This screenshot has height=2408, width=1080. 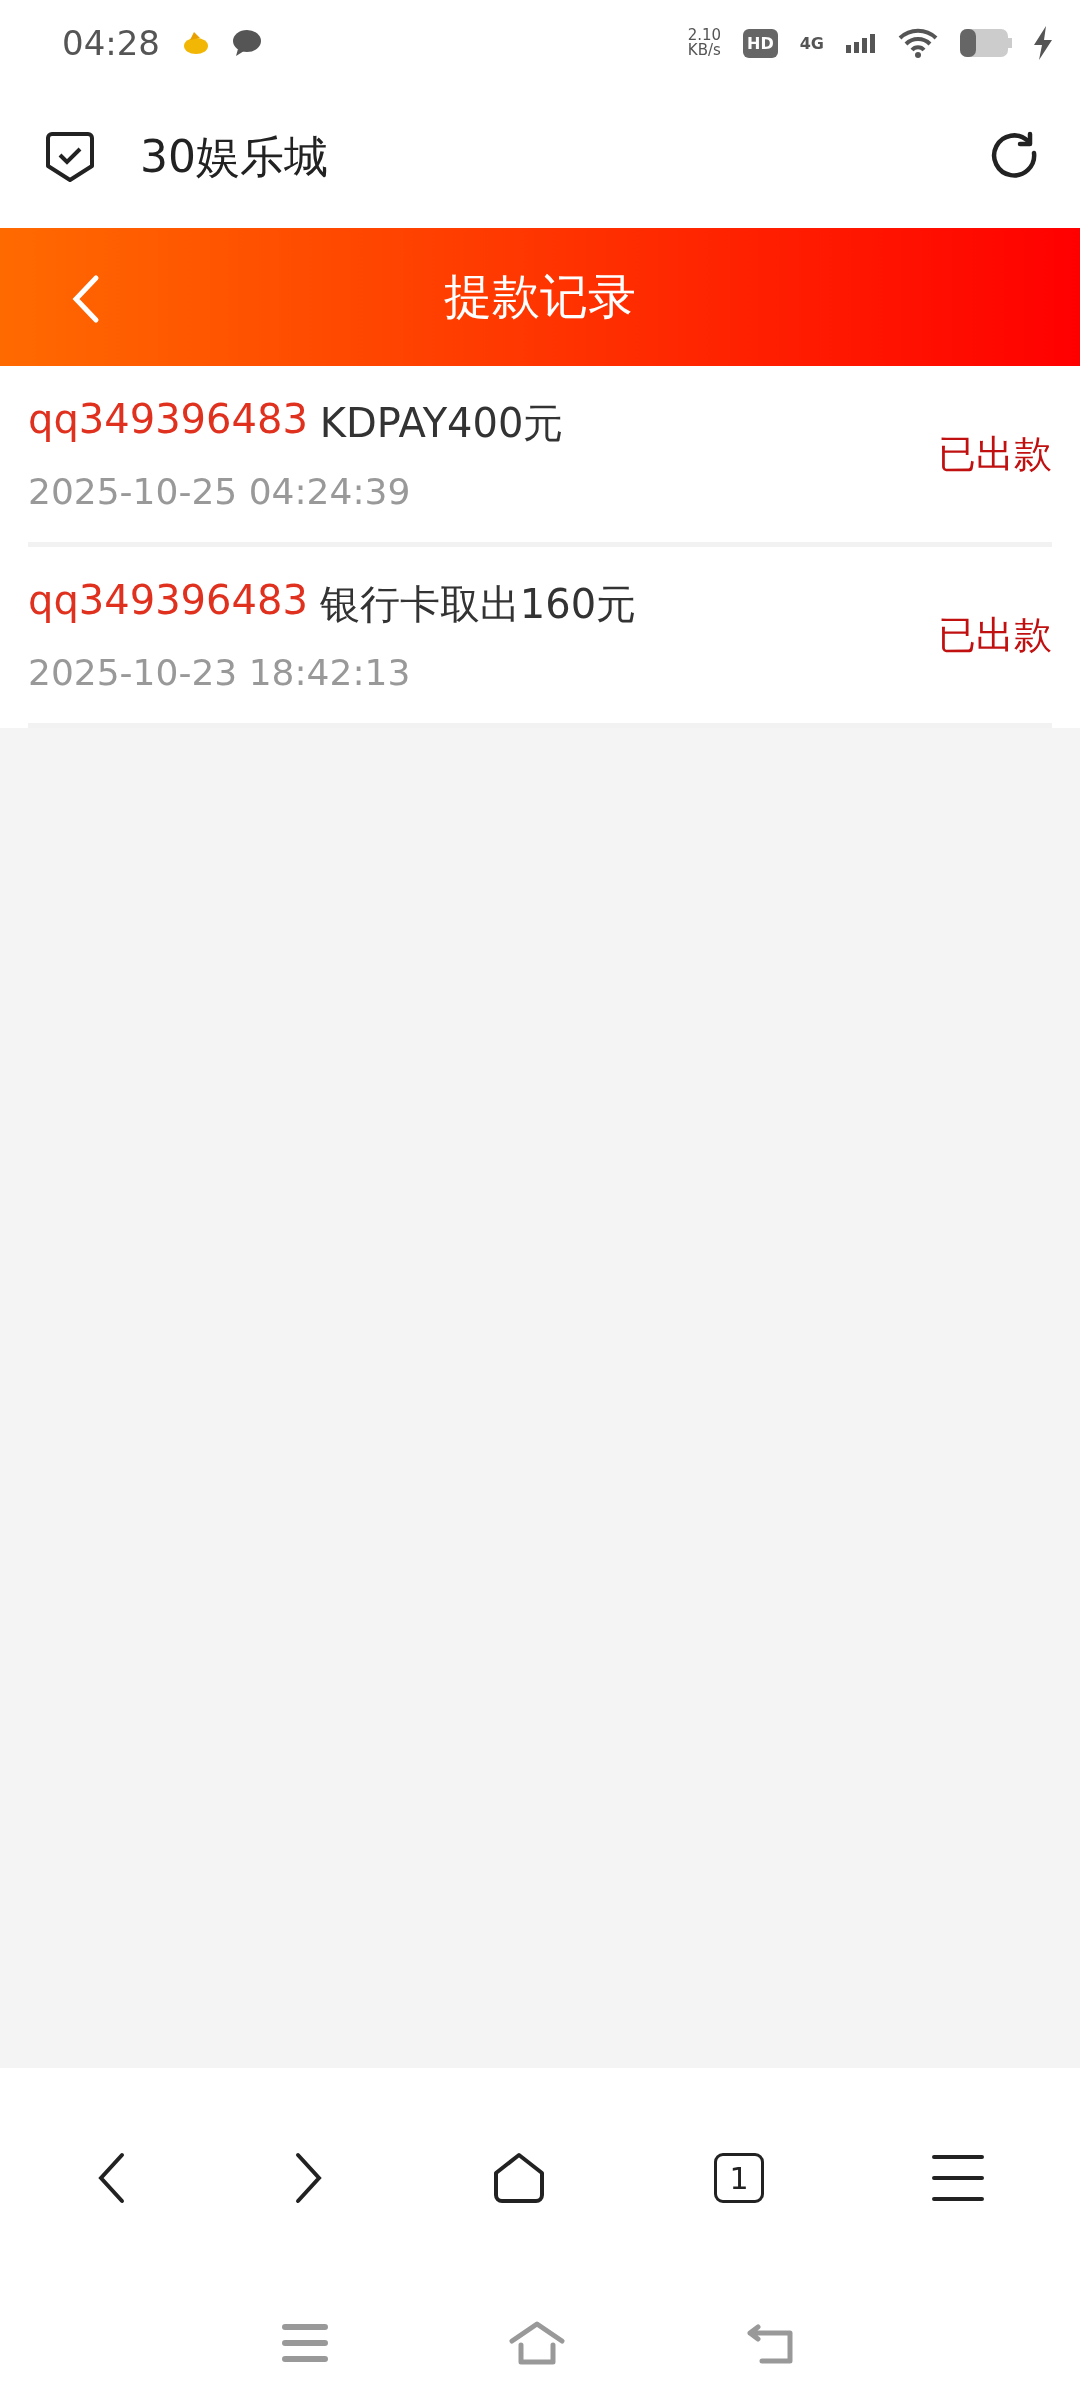 I want to click on signal-icon, so click(x=861, y=43).